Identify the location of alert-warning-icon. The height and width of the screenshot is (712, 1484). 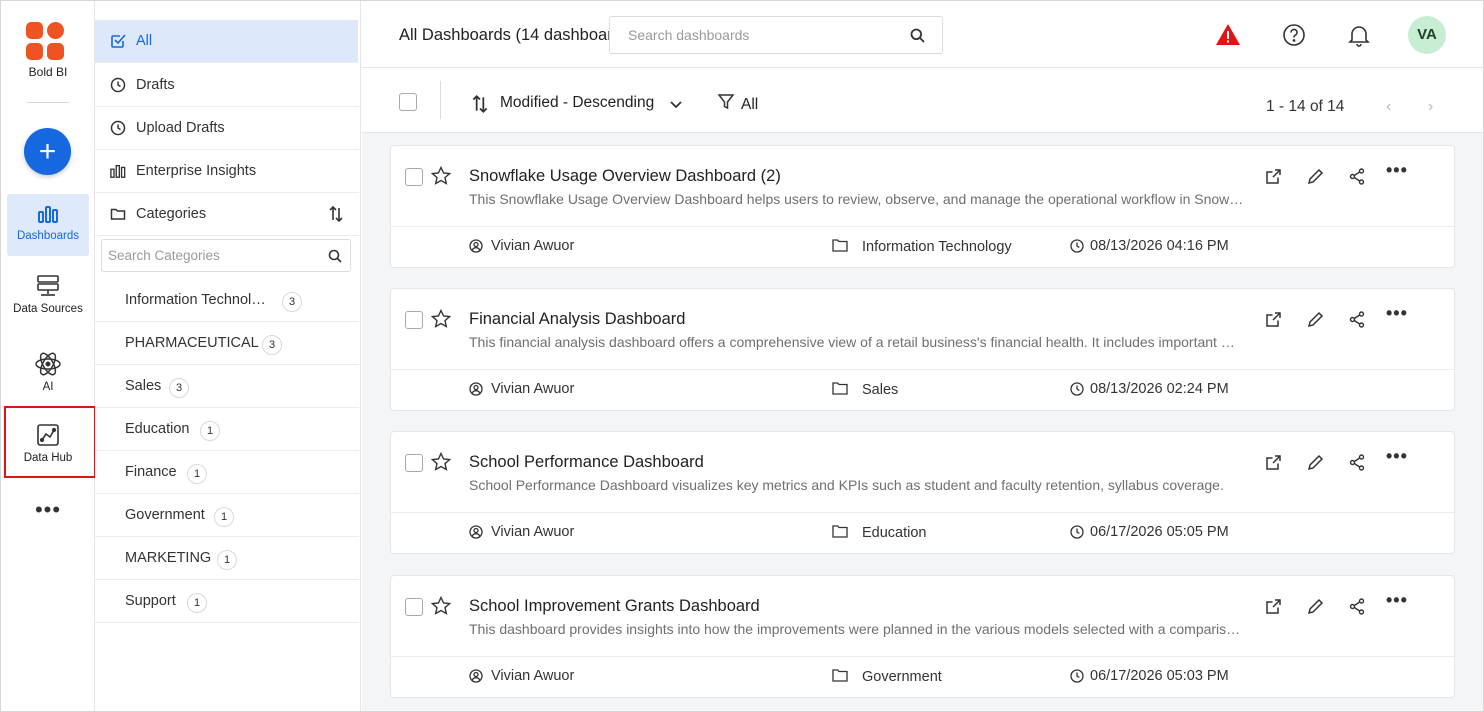
(1228, 35).